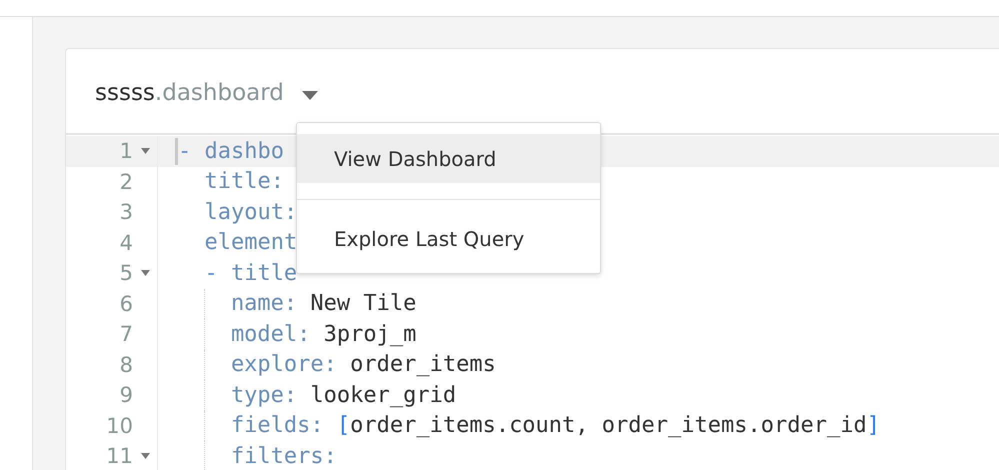 This screenshot has height=470, width=999. I want to click on line-number: 3, so click(126, 212).